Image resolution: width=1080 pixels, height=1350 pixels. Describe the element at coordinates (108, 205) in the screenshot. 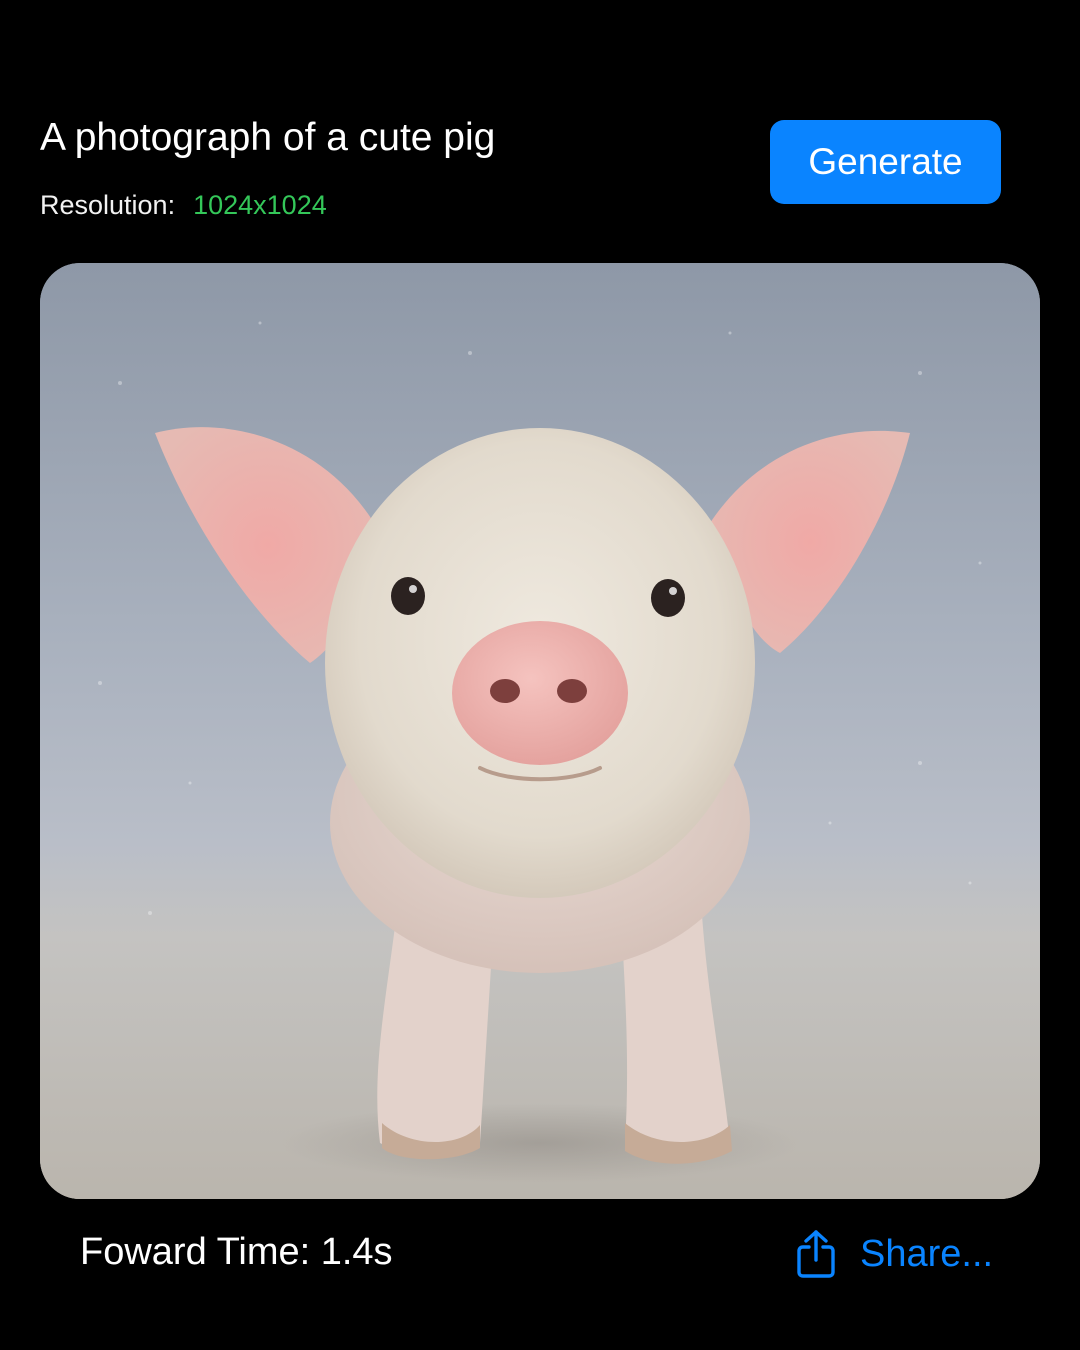

I see `resolution-label: Resolution:` at that location.